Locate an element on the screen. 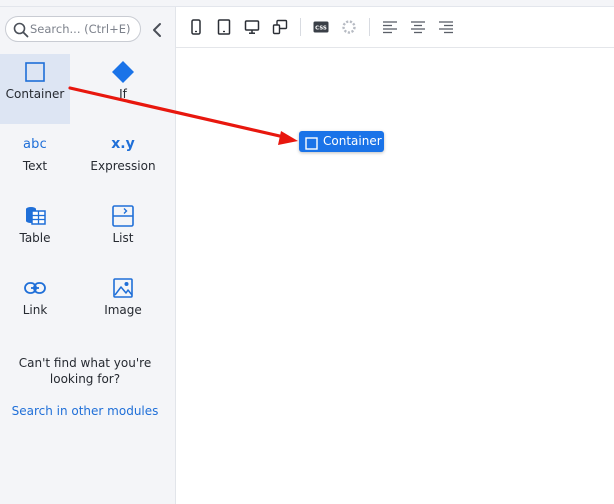 Image resolution: width=614 pixels, height=504 pixels. widget-text: abc Text is located at coordinates (35, 161).